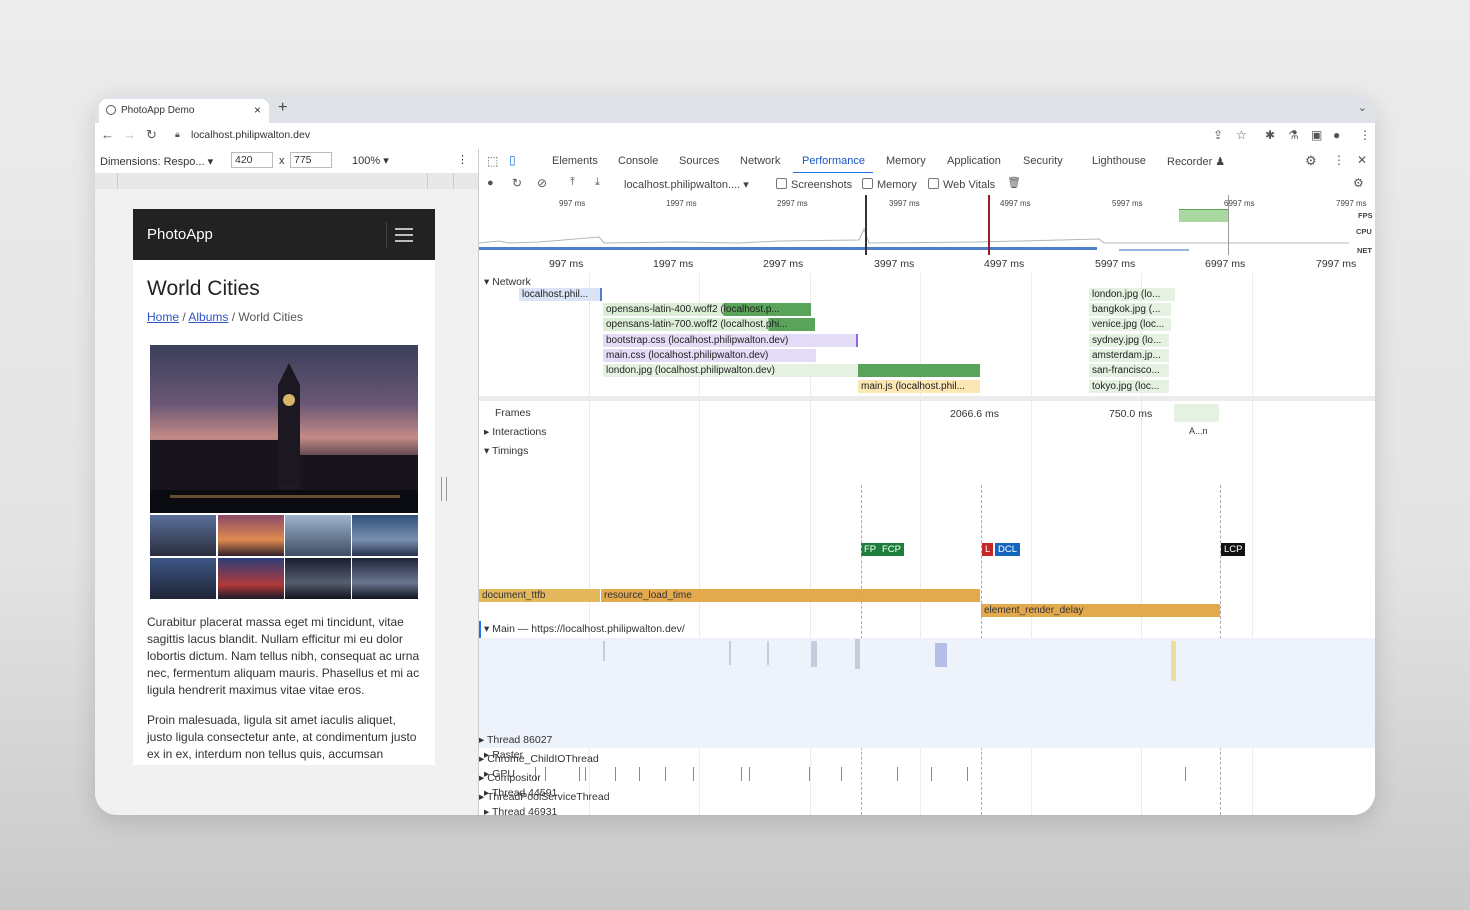 This screenshot has width=1470, height=910. I want to click on browser-tab: PhotoApp Demo ×, so click(184, 111).